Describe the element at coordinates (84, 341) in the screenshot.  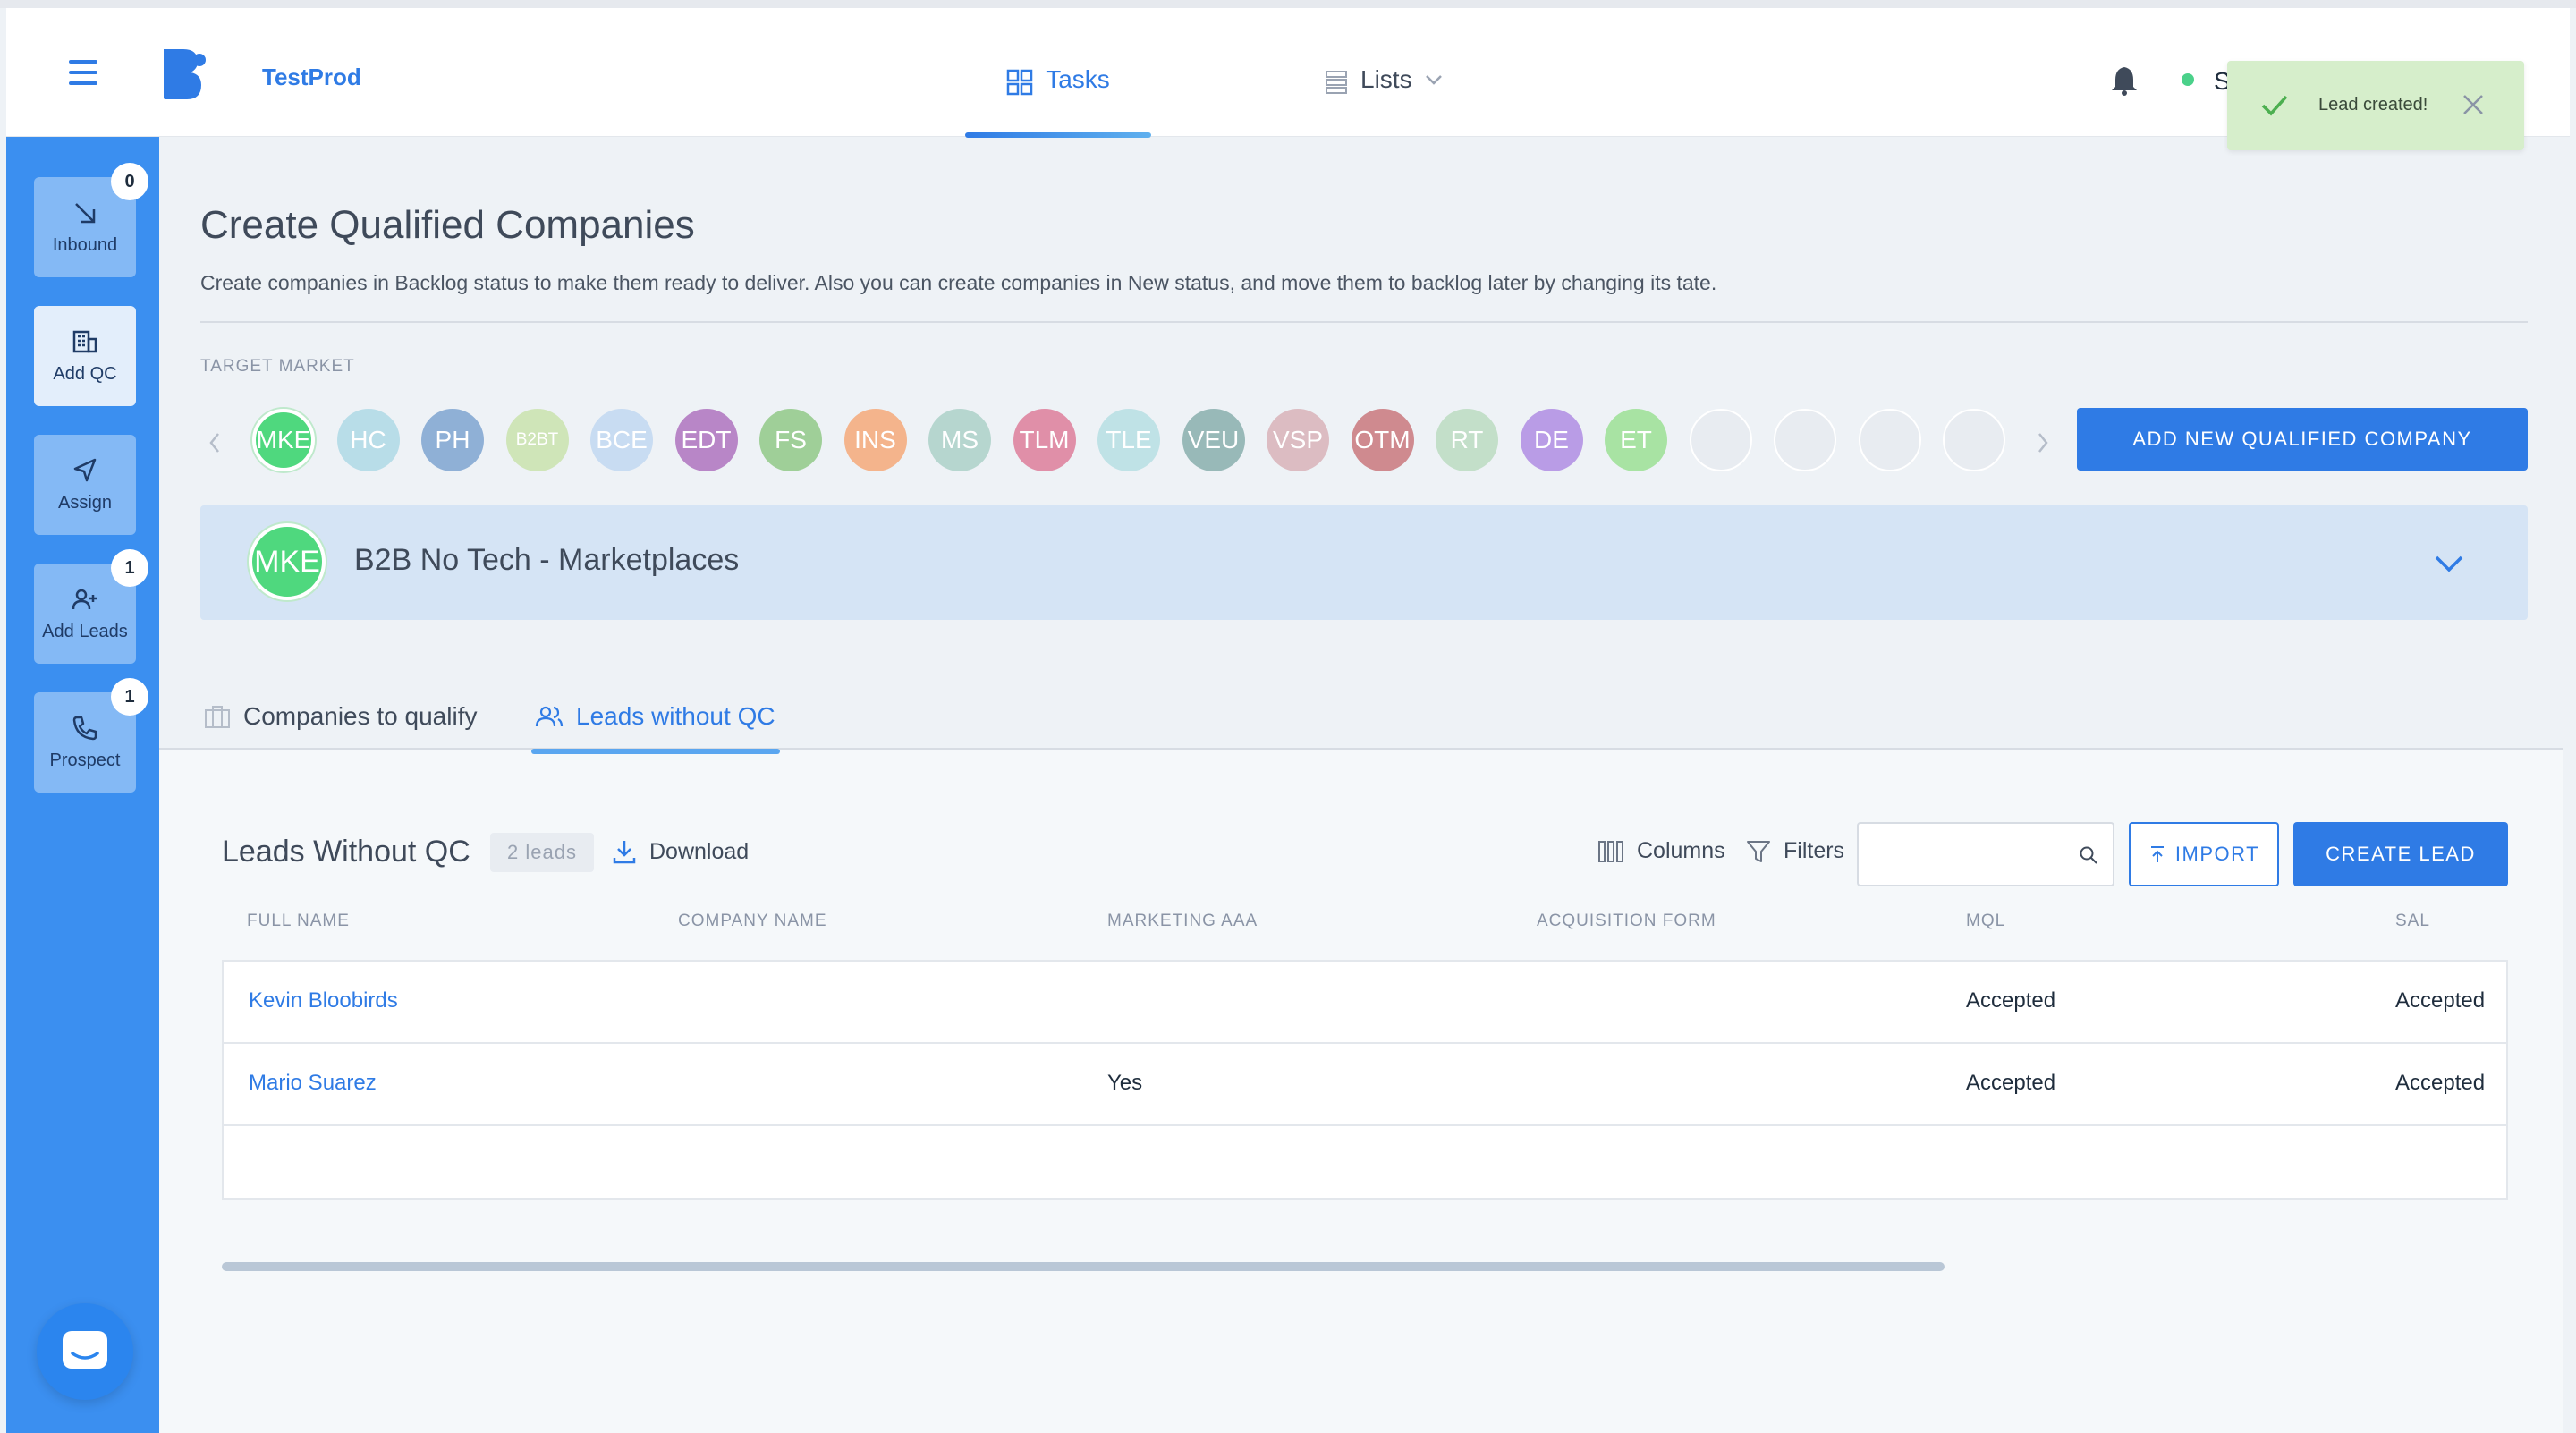
I see `building-icon` at that location.